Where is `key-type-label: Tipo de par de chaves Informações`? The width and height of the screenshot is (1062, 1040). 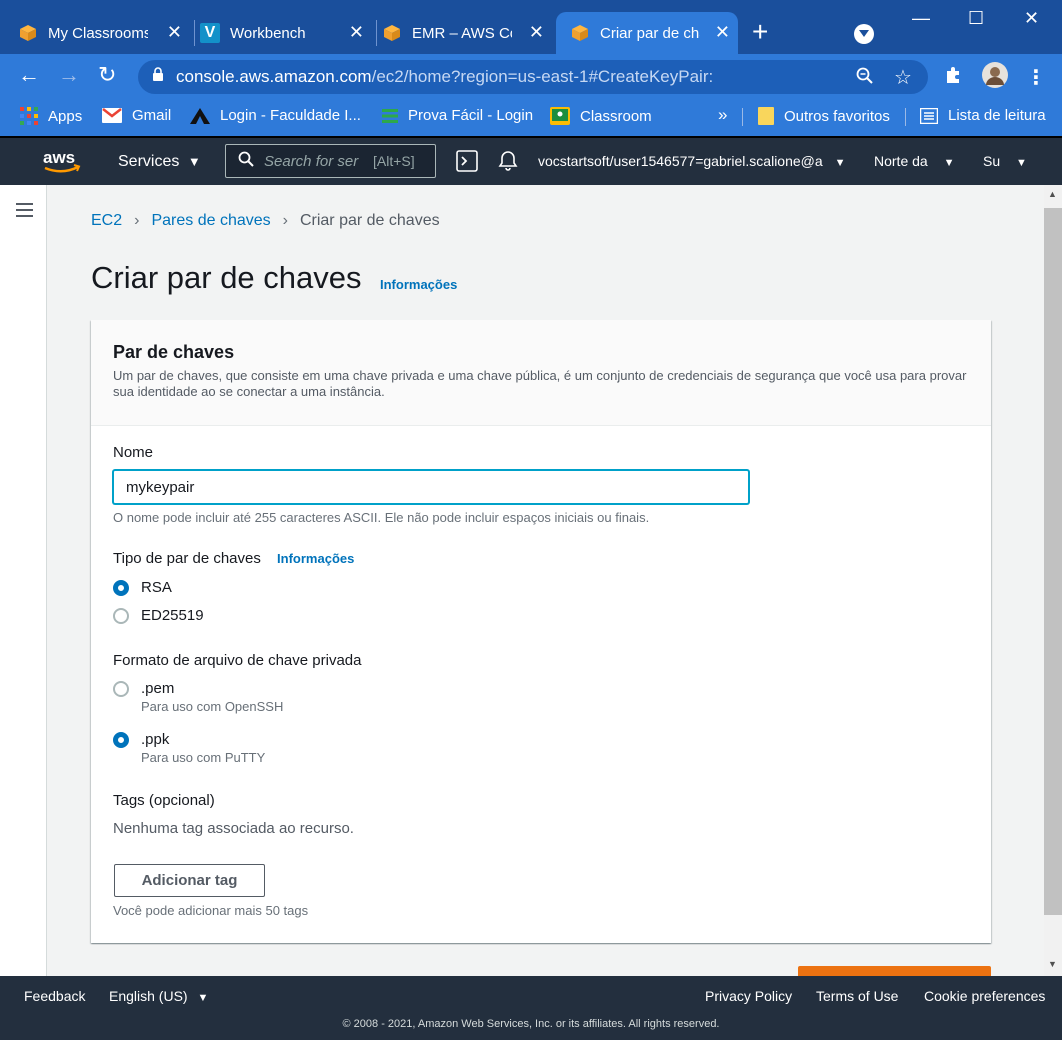 key-type-label: Tipo de par de chaves Informações is located at coordinates (233, 558).